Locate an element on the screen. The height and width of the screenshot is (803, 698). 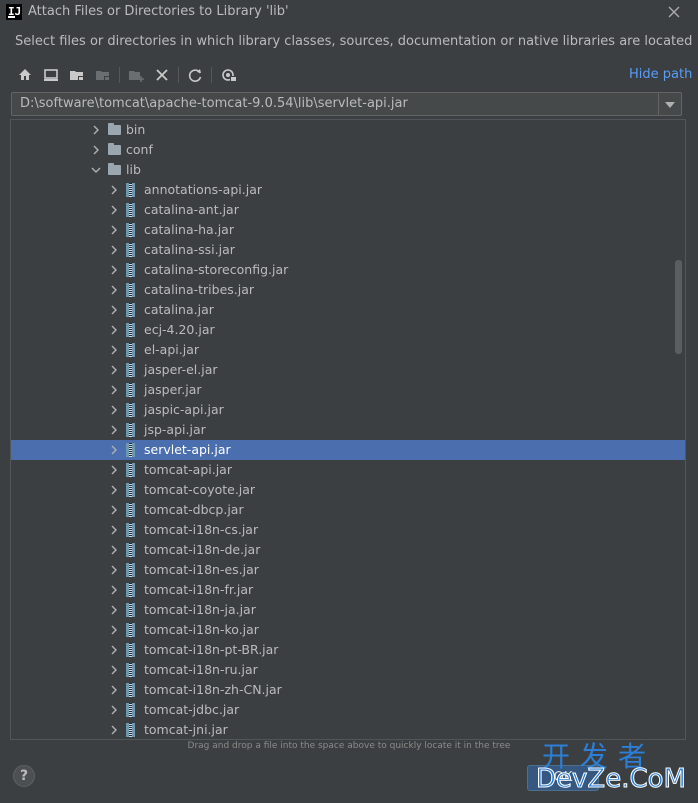
tree-file-row: catalina-ant.jar is located at coordinates (348, 210).